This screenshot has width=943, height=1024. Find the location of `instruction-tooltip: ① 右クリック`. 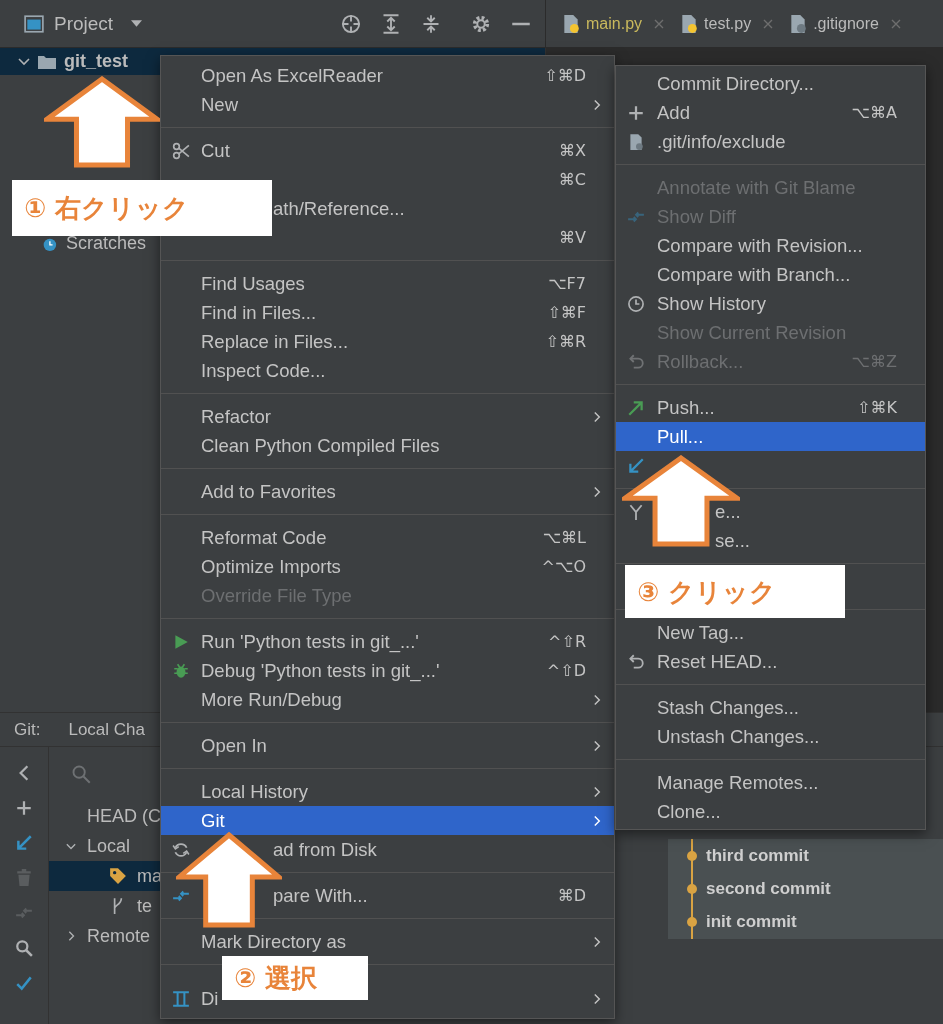

instruction-tooltip: ① 右クリック is located at coordinates (142, 208).